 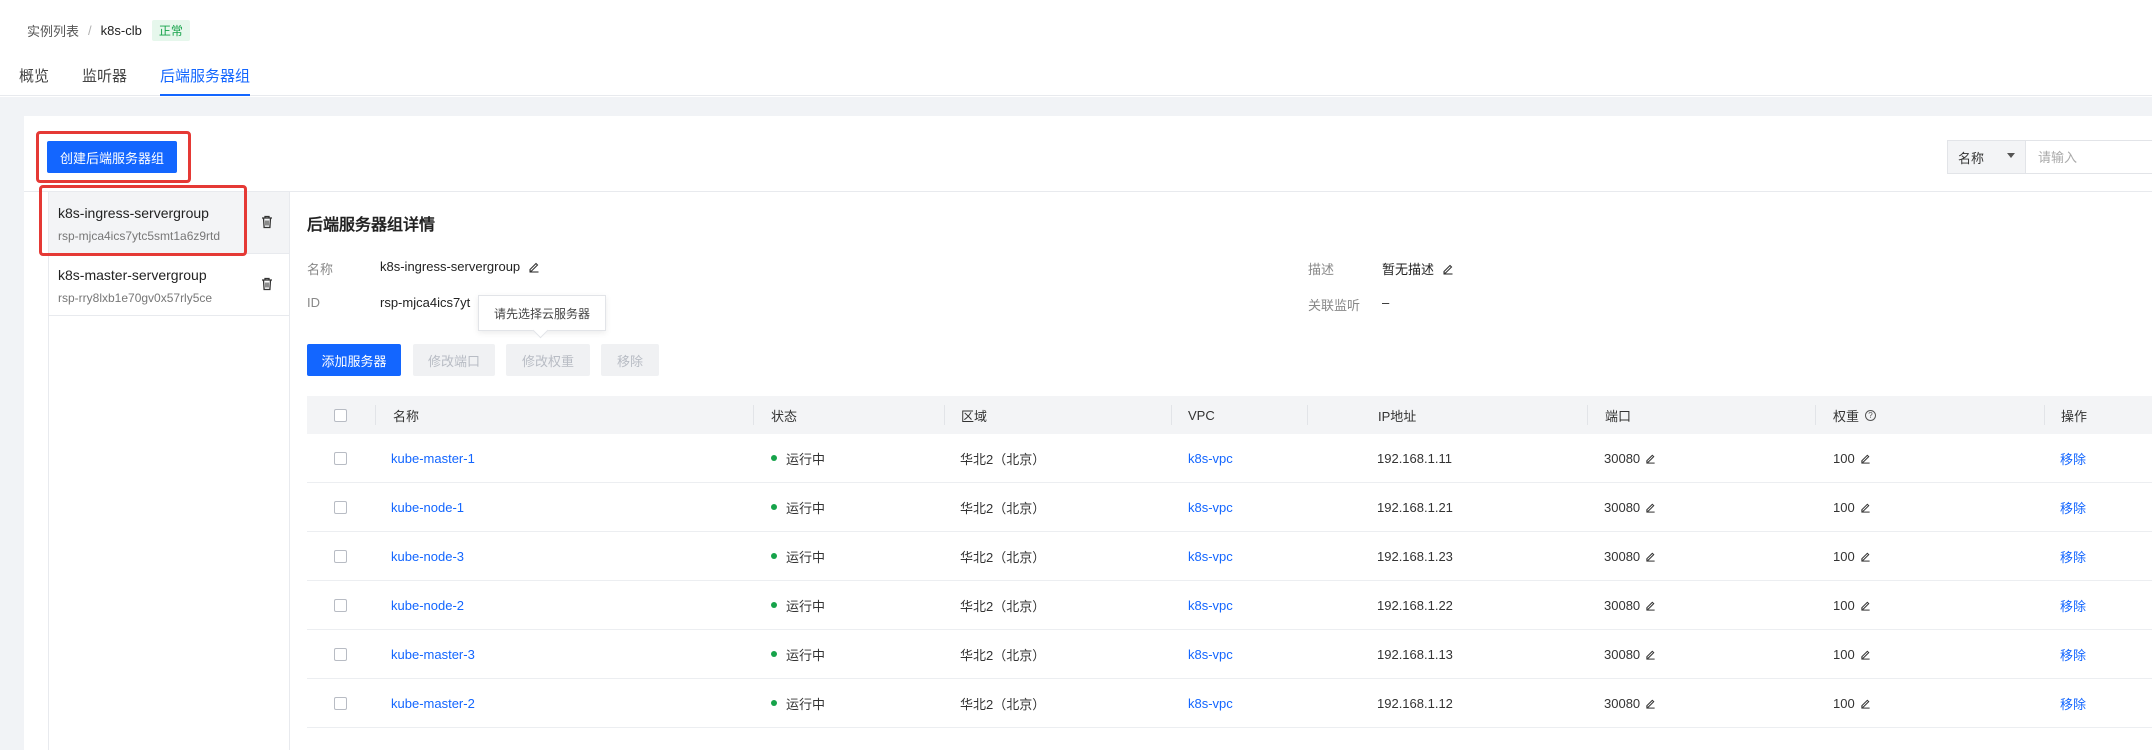 I want to click on server-name-link: kube-node-1, so click(x=427, y=507).